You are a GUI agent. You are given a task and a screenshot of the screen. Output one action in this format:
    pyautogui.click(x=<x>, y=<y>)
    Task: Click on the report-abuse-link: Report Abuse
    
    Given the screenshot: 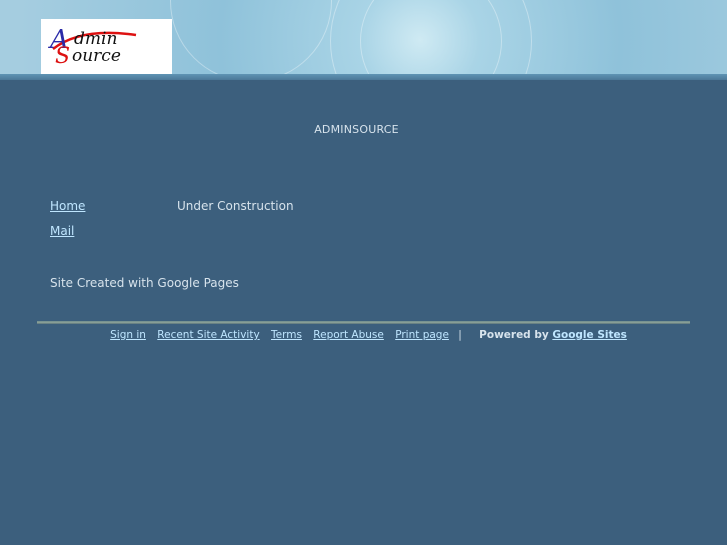 What is the action you would take?
    pyautogui.click(x=348, y=335)
    